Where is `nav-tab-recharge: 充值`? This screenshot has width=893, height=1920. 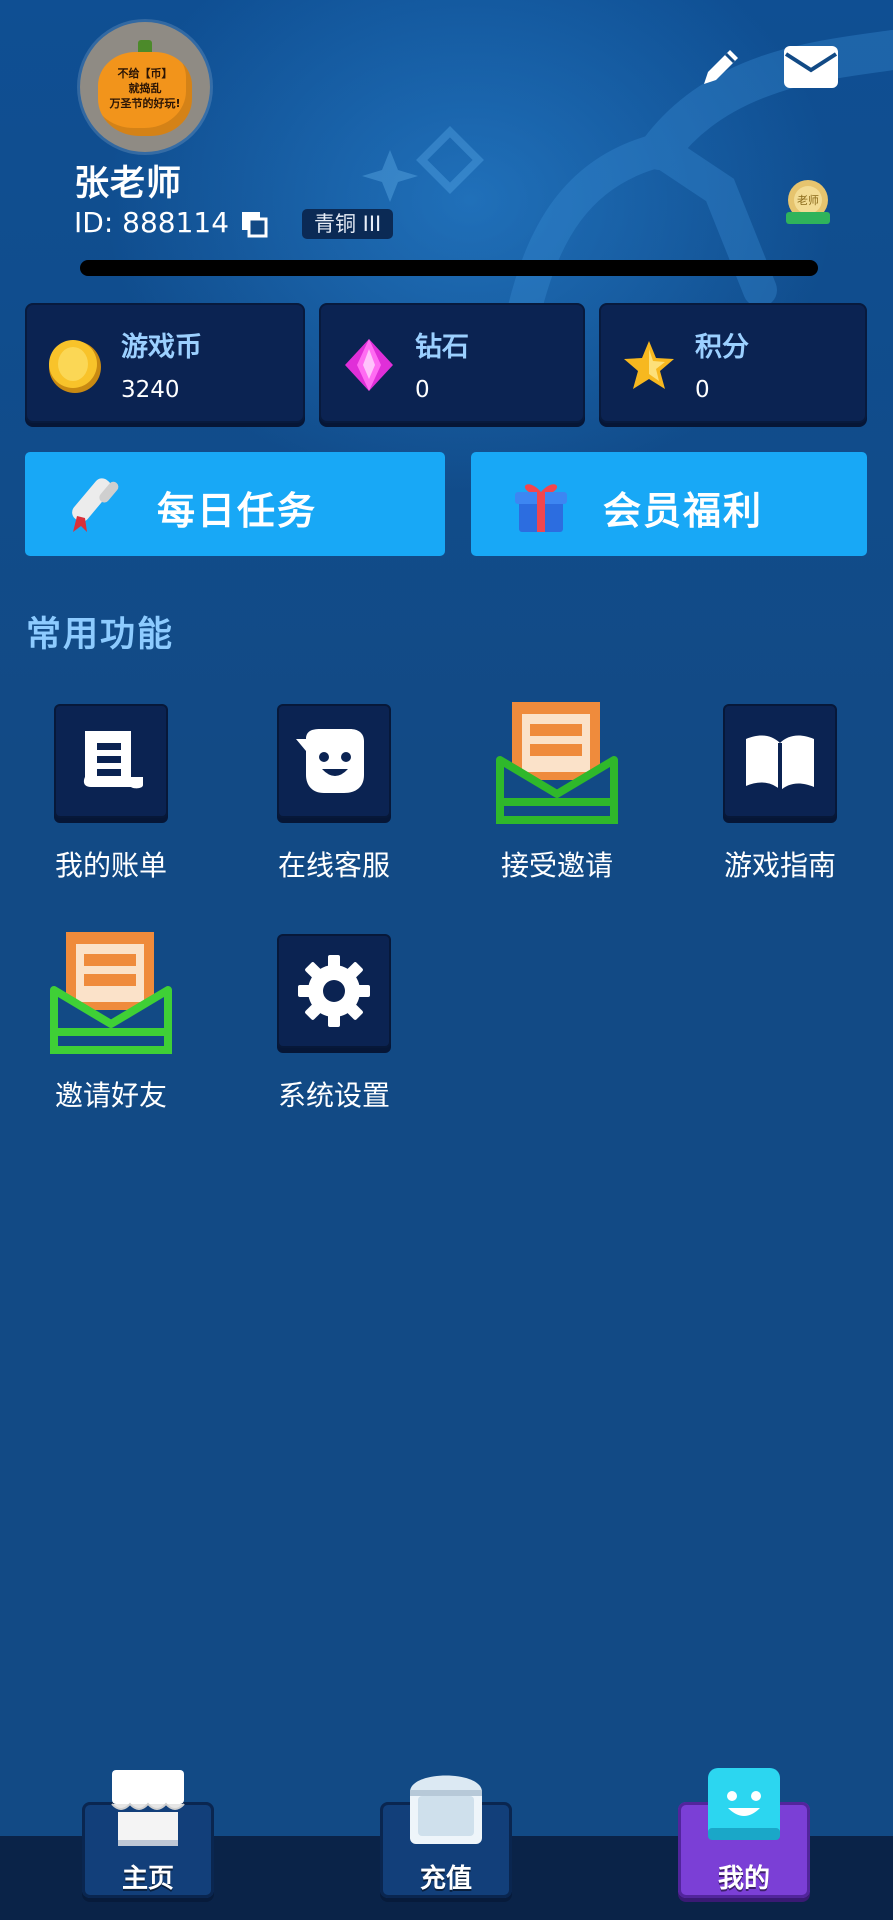
nav-tab-recharge: 充值 is located at coordinates (446, 1840).